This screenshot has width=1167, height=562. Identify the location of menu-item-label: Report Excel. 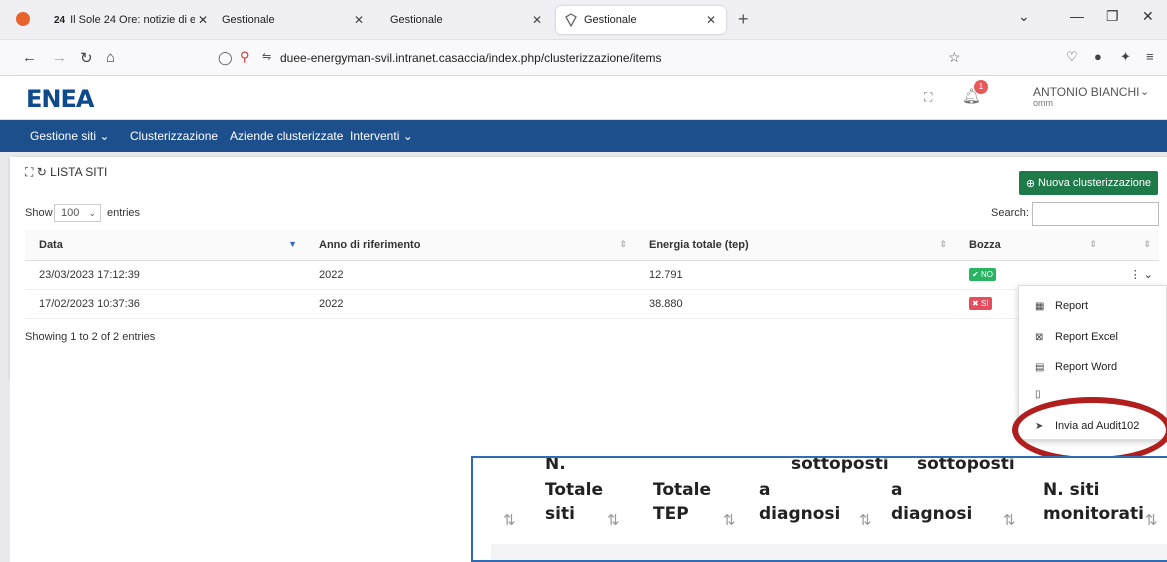
(1086, 337).